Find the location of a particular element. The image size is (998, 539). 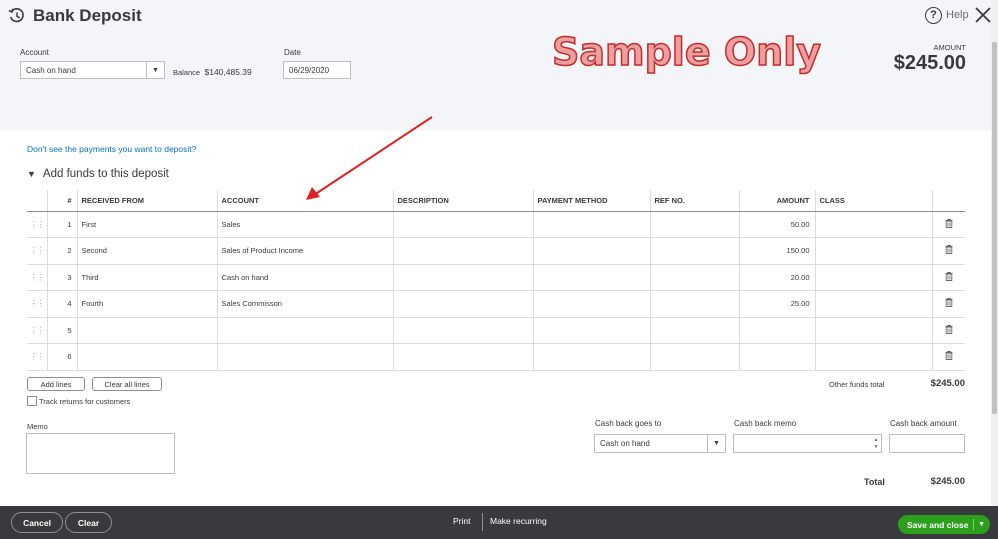

cell-received-from: Third is located at coordinates (147, 277).